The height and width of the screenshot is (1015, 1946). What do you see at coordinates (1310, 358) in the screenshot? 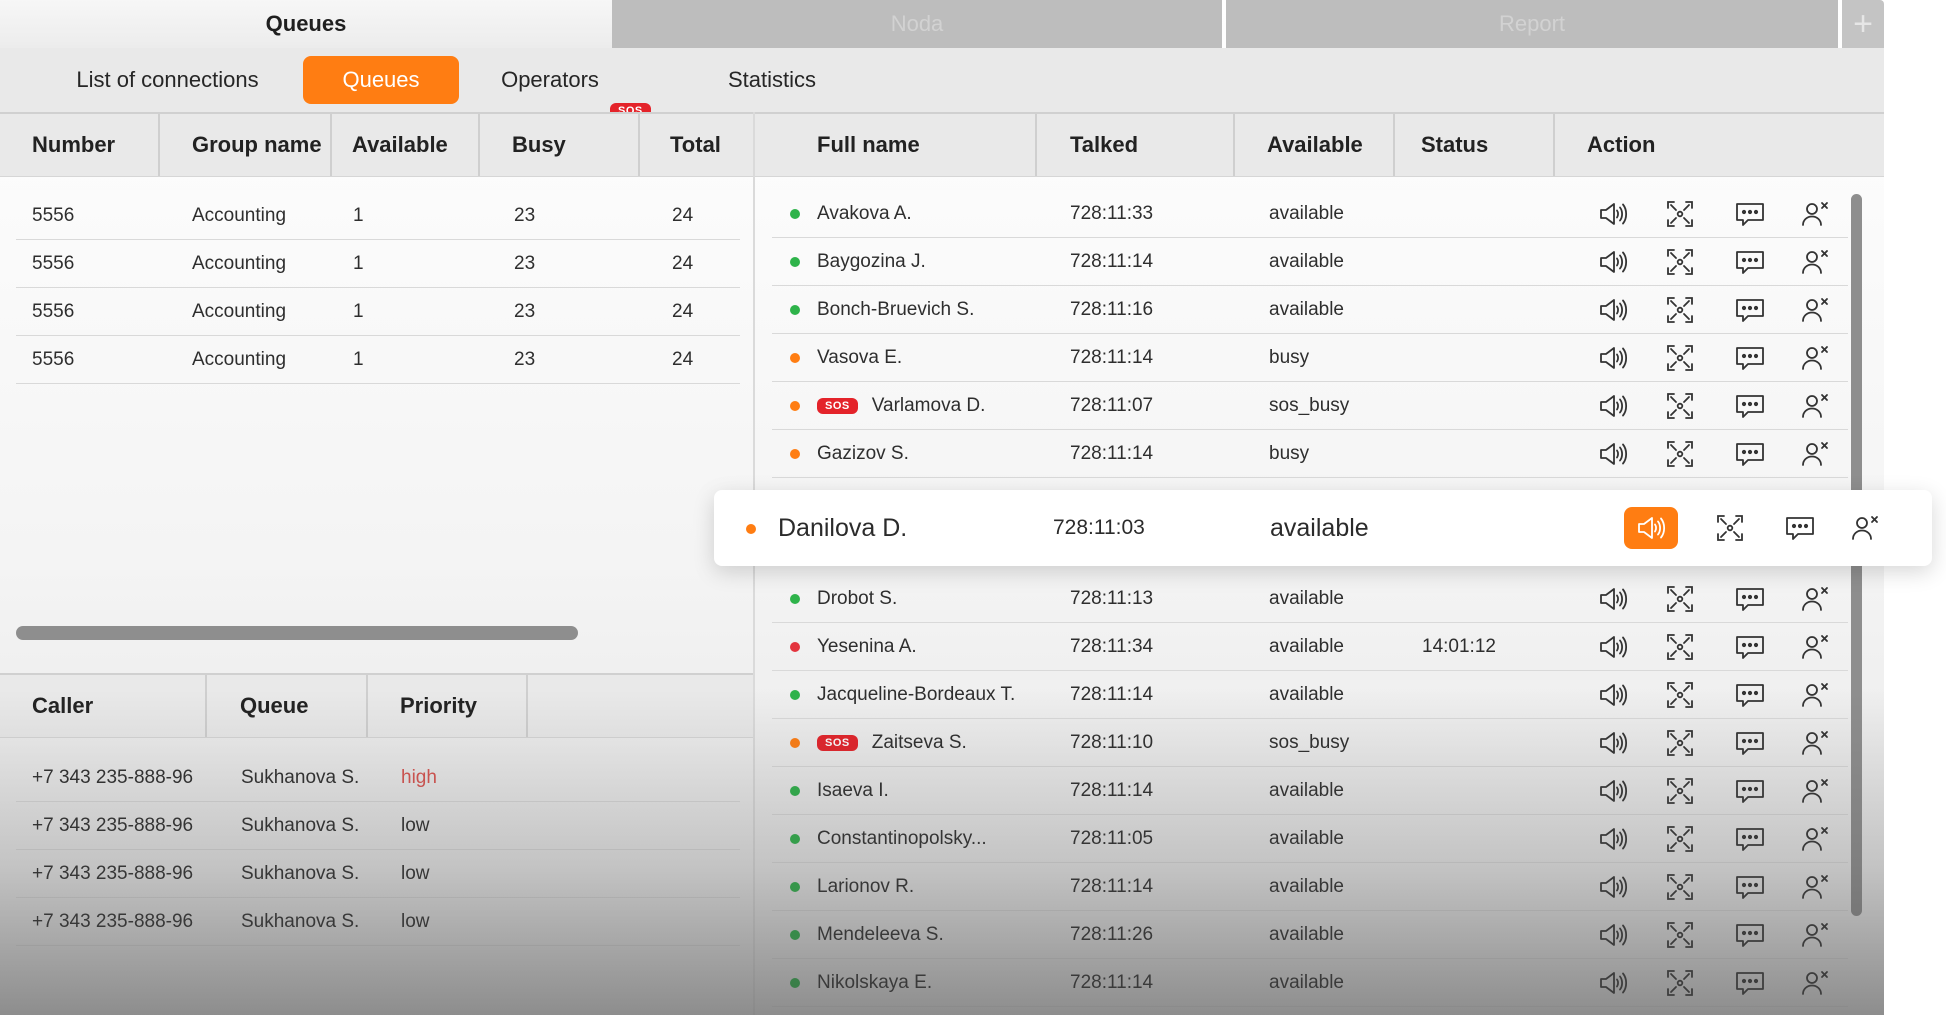
I see `table-row: Vasova E. 728:11:14 busy` at bounding box center [1310, 358].